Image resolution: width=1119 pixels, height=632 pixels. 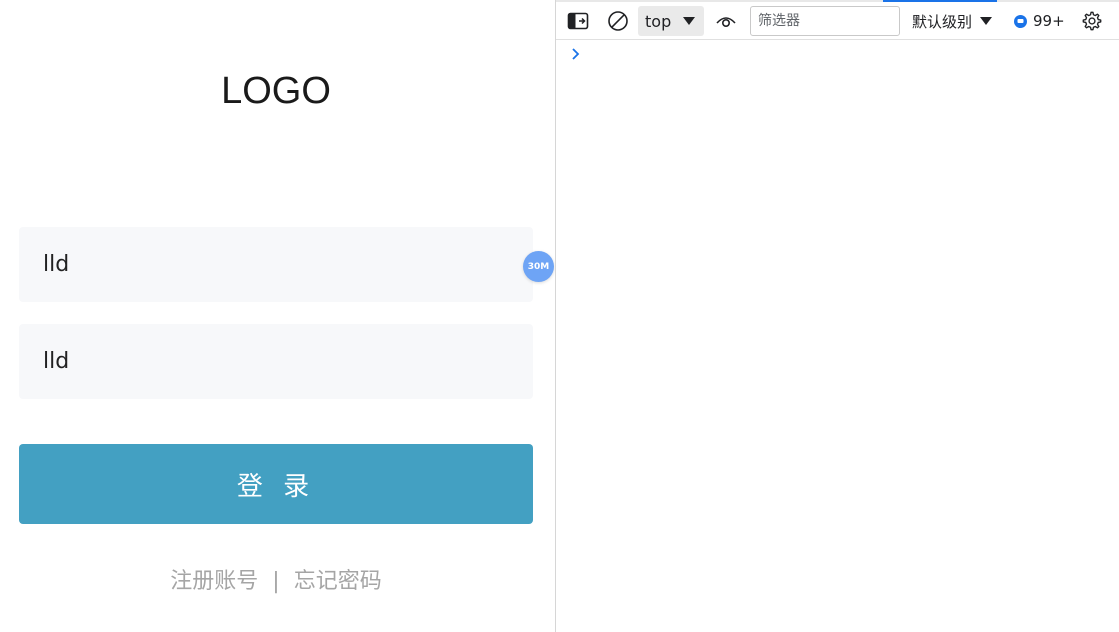 I want to click on issues-counter: 99+, so click(x=1039, y=21).